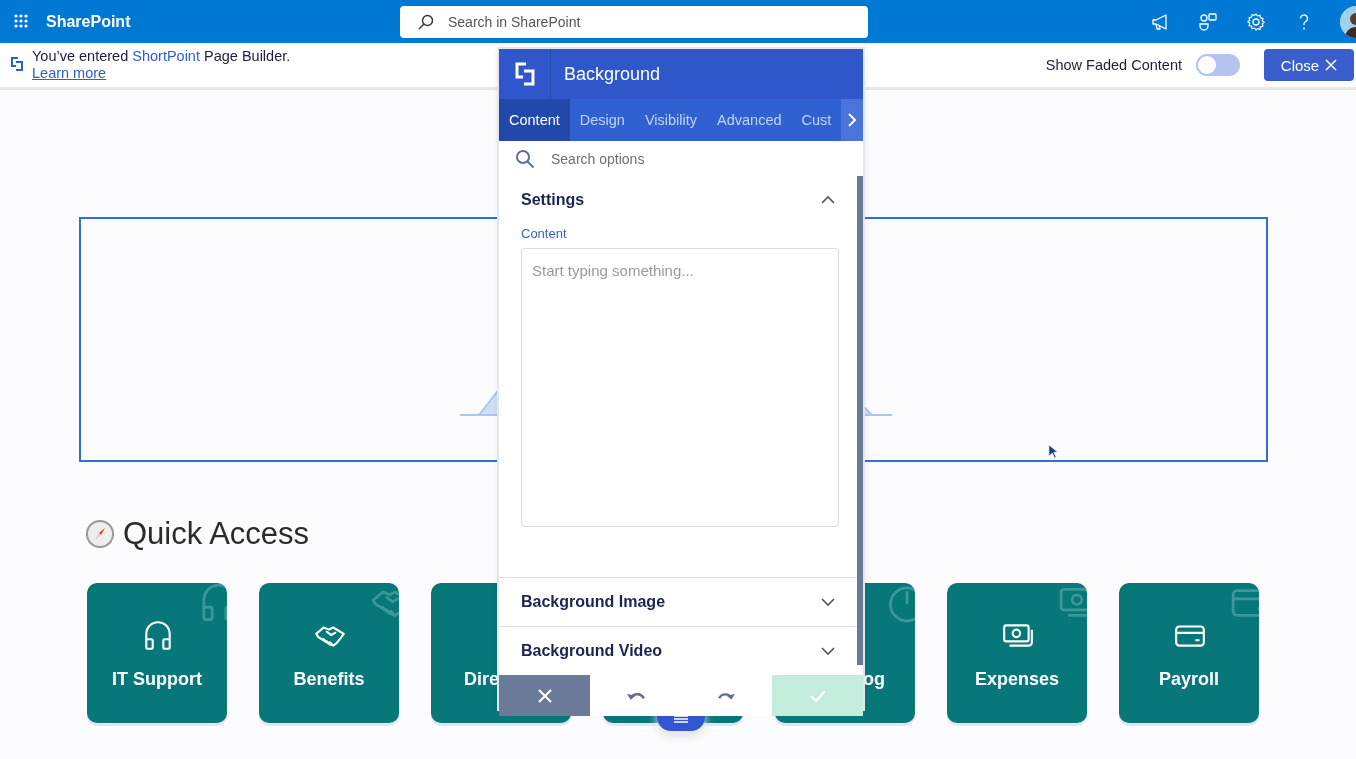 The height and width of the screenshot is (759, 1356). What do you see at coordinates (161, 56) in the screenshot?
I see `builder-notice: You’ve entered ShortPoint Page Builder.` at bounding box center [161, 56].